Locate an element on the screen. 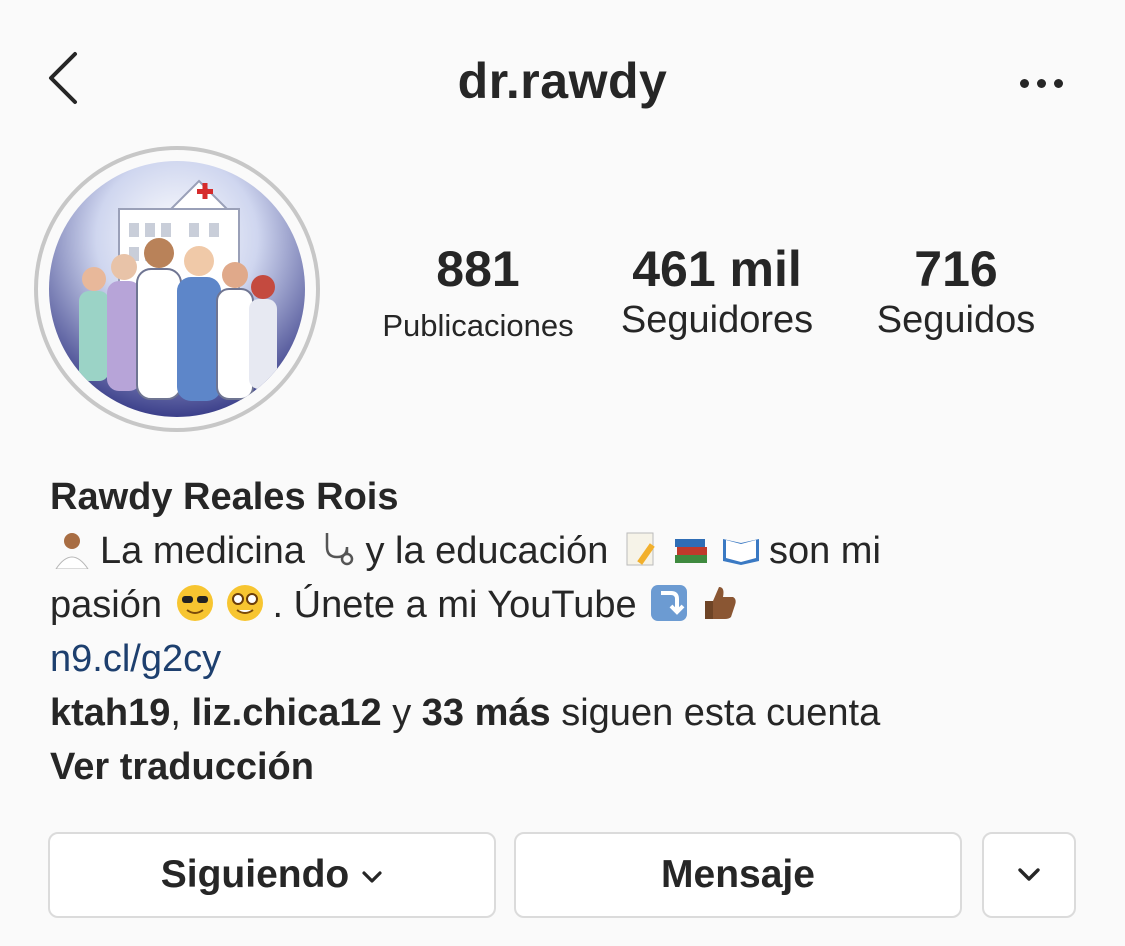 The height and width of the screenshot is (946, 1125). avatar-image is located at coordinates (177, 289).